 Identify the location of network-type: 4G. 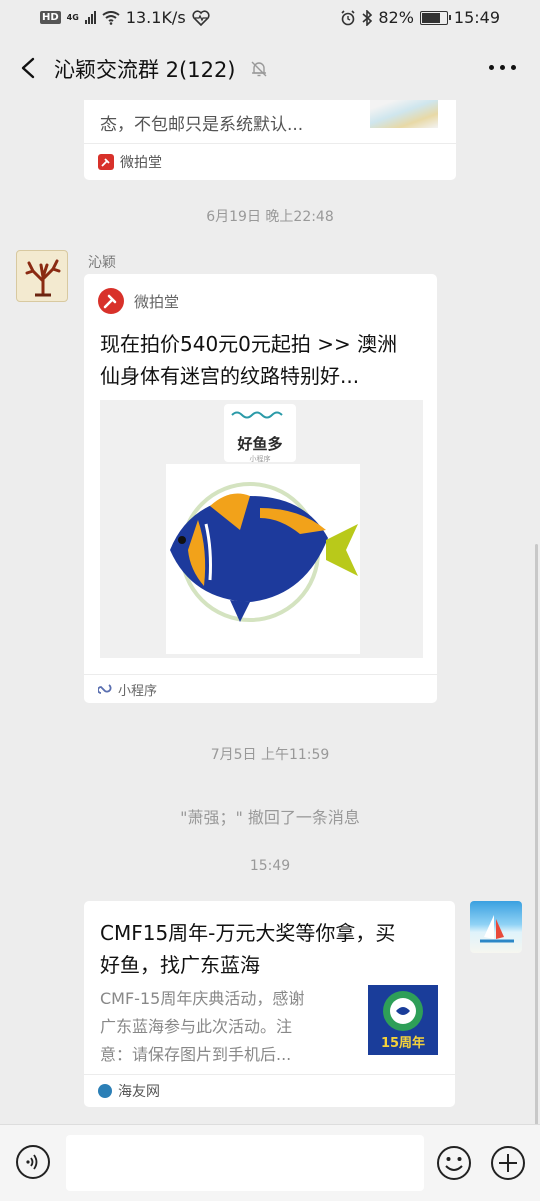
(72, 17).